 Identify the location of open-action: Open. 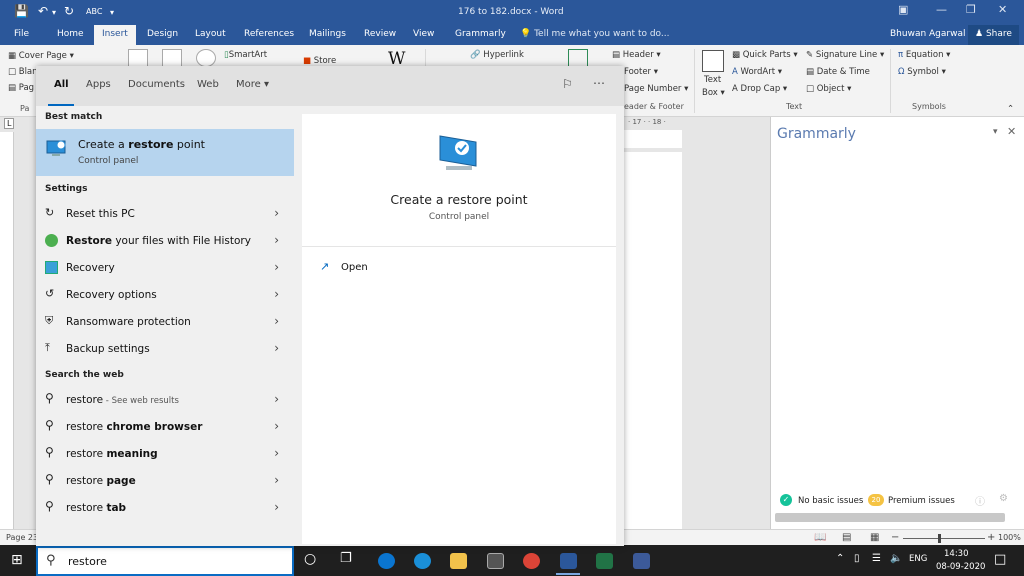
(354, 267).